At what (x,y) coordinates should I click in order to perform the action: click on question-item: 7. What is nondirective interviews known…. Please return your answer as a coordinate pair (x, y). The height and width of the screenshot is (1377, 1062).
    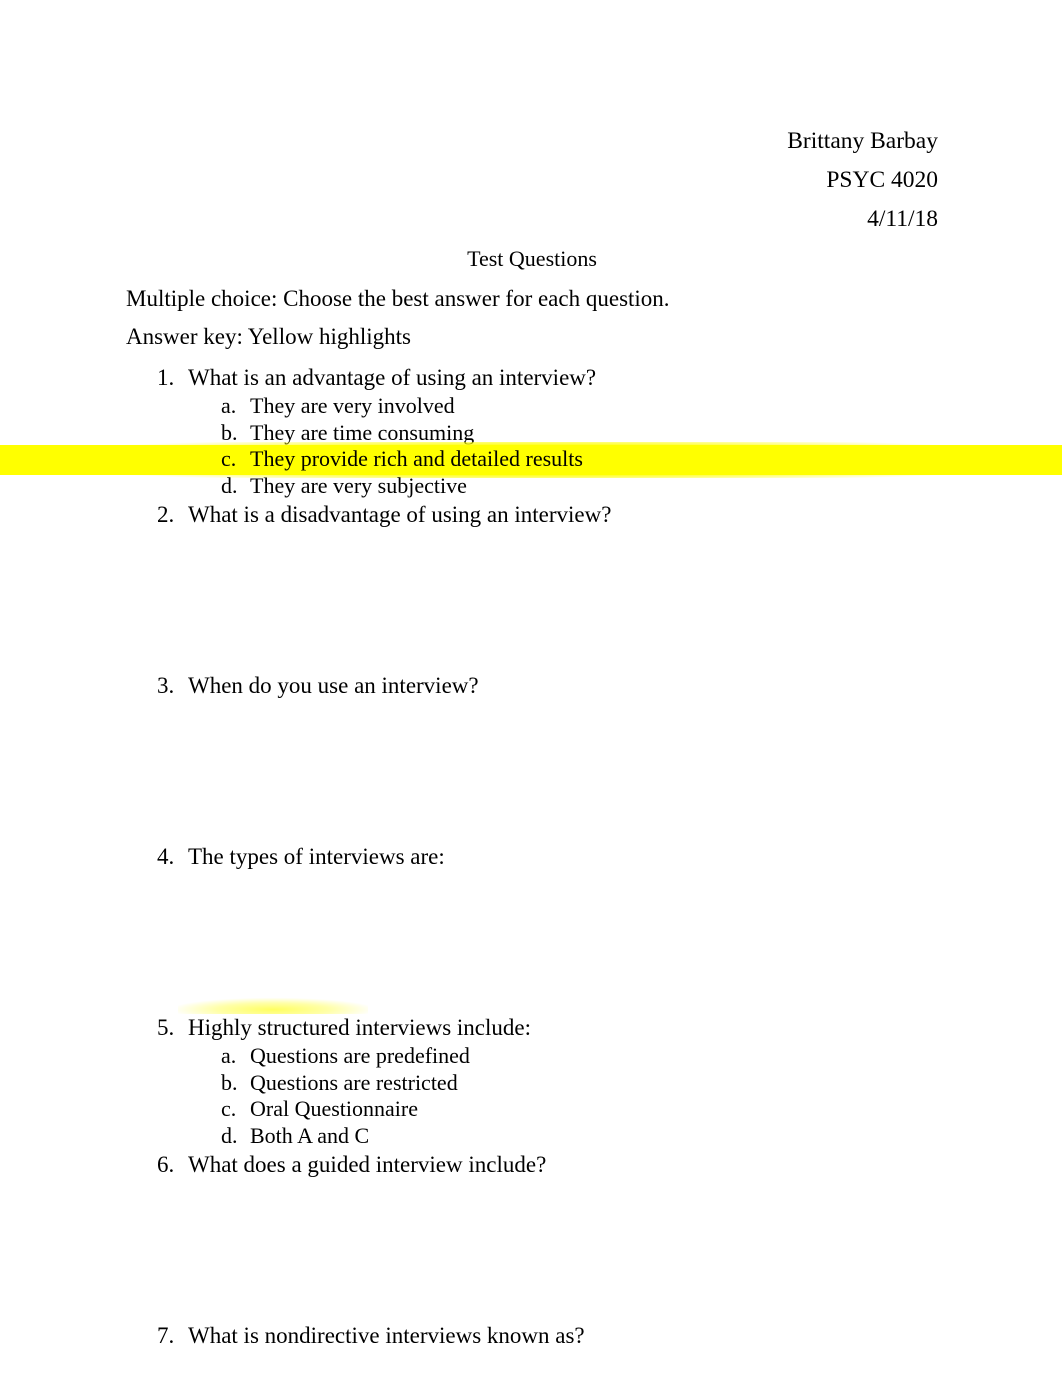
    Looking at the image, I should click on (531, 1335).